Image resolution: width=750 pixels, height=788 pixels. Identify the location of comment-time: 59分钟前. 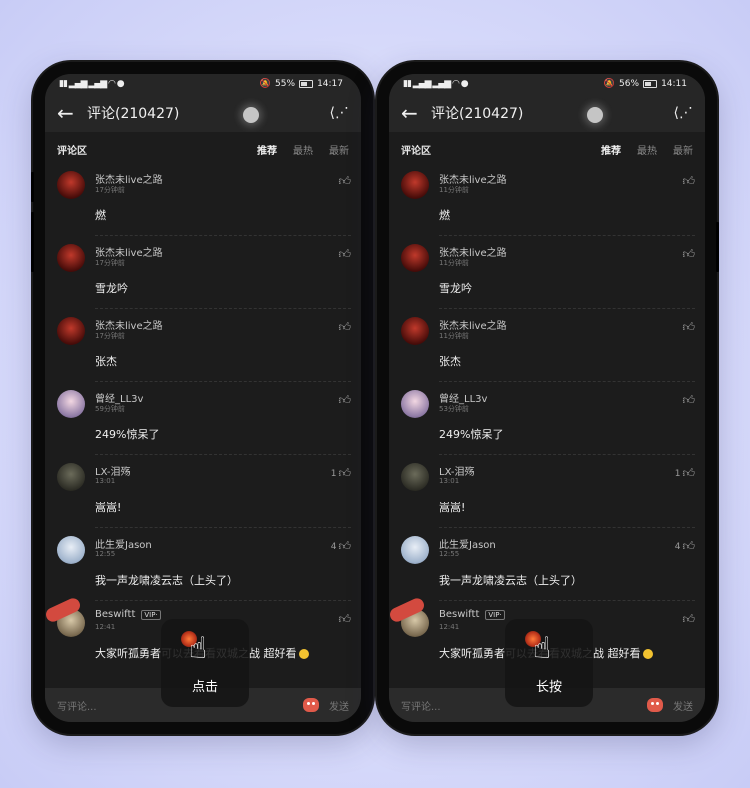
(110, 409).